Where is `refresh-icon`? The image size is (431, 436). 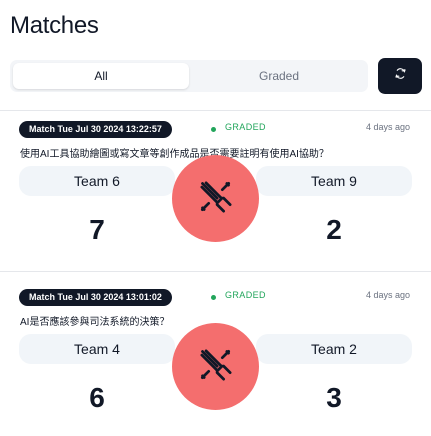 refresh-icon is located at coordinates (400, 76).